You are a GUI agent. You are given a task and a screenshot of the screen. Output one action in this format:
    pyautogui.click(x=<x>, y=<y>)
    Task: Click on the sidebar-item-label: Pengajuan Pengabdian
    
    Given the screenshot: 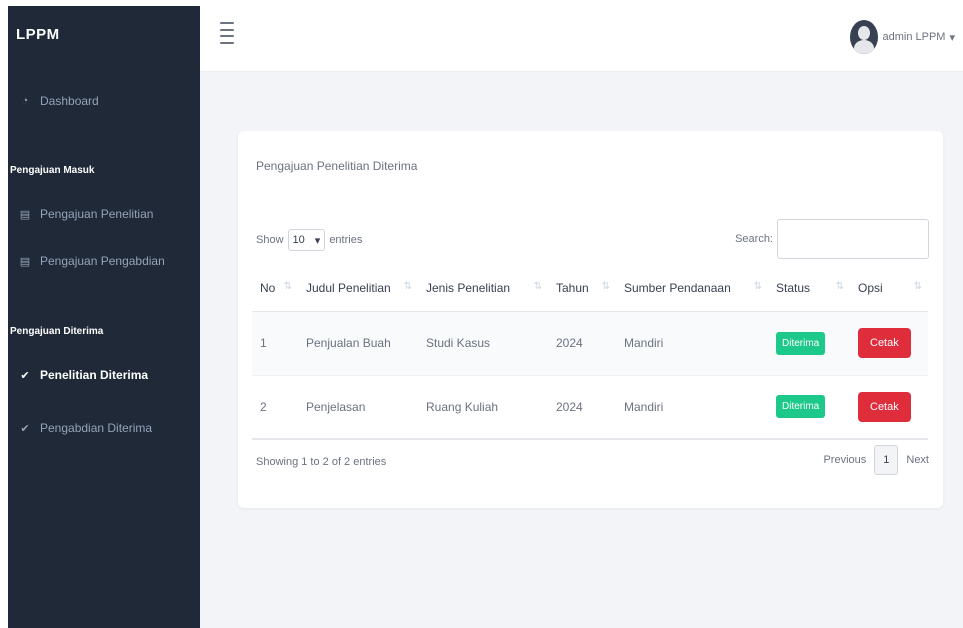 What is the action you would take?
    pyautogui.click(x=102, y=261)
    